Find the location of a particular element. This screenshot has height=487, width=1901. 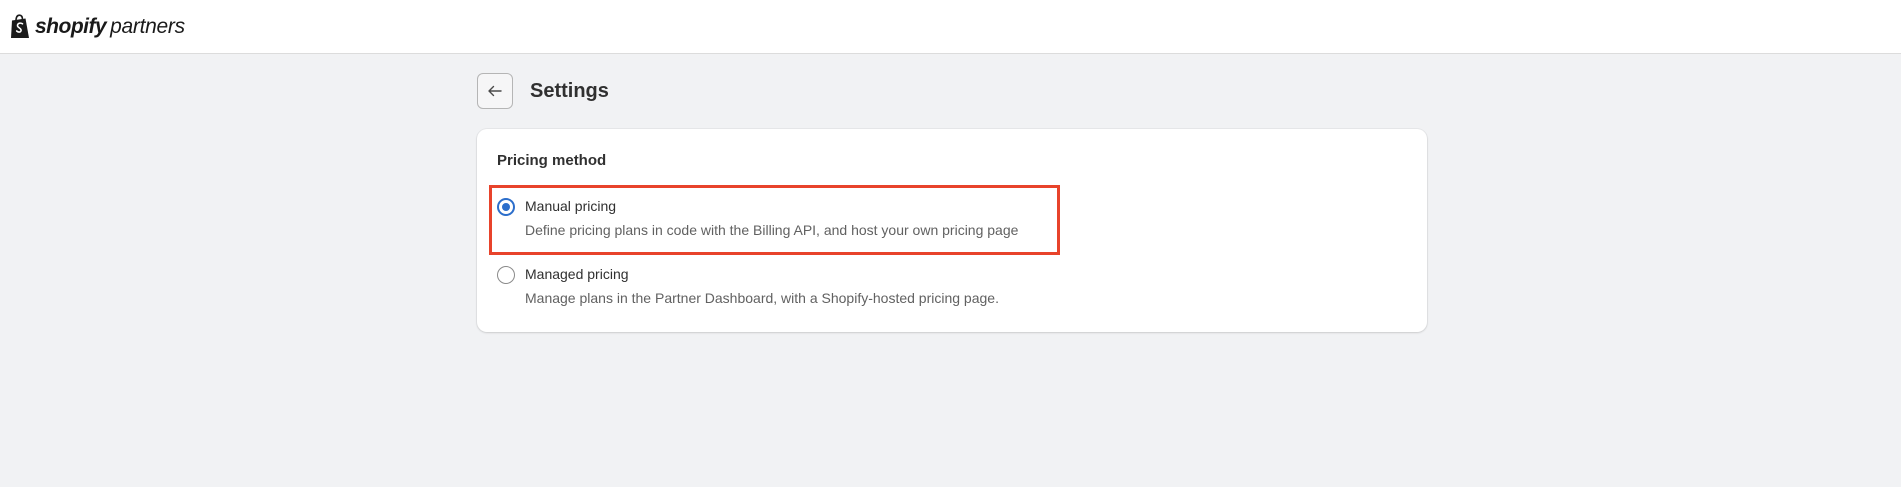

section-title: Pricing method is located at coordinates (552, 160).